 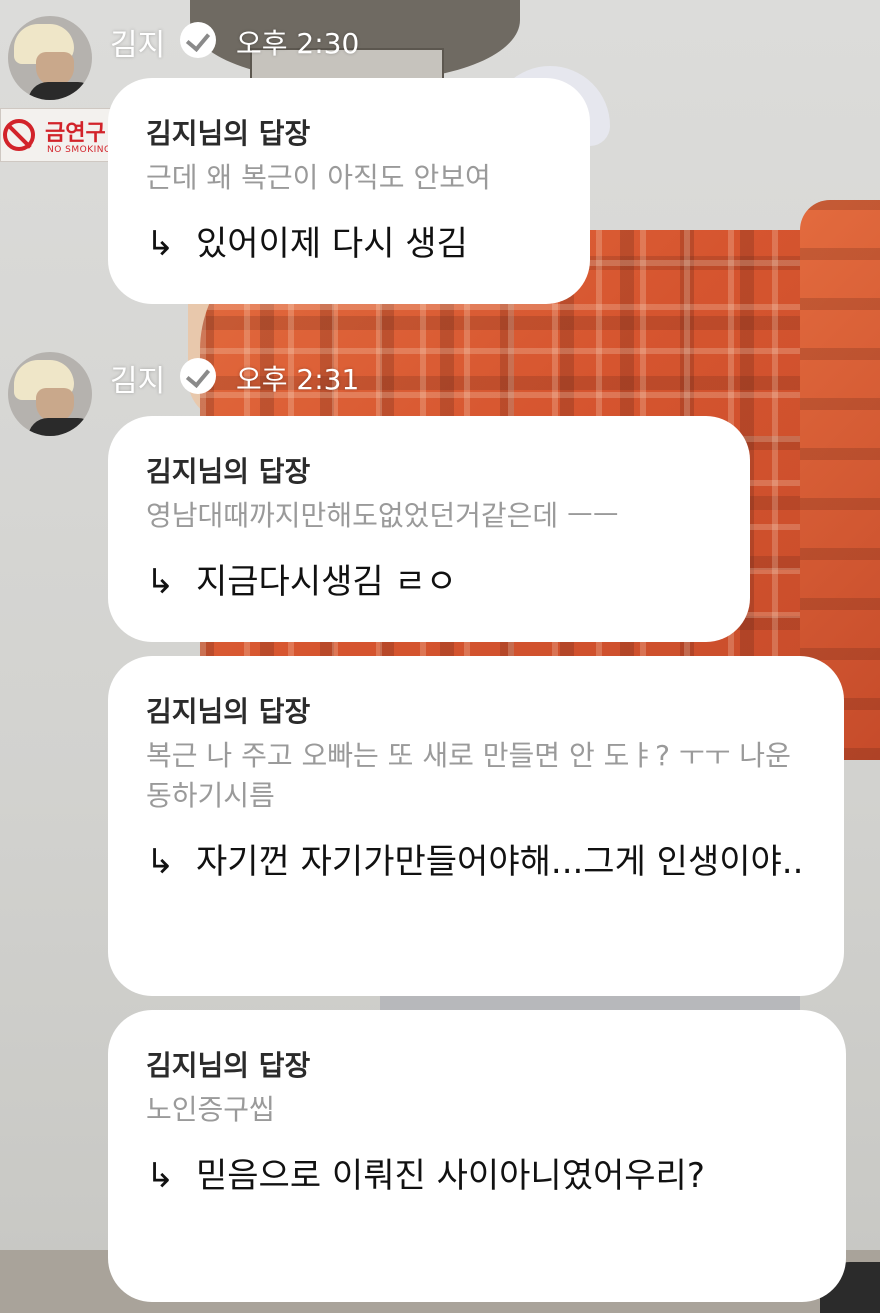 I want to click on quoted-message: 근데 왜 복근이 아직도 안보여, so click(x=318, y=177).